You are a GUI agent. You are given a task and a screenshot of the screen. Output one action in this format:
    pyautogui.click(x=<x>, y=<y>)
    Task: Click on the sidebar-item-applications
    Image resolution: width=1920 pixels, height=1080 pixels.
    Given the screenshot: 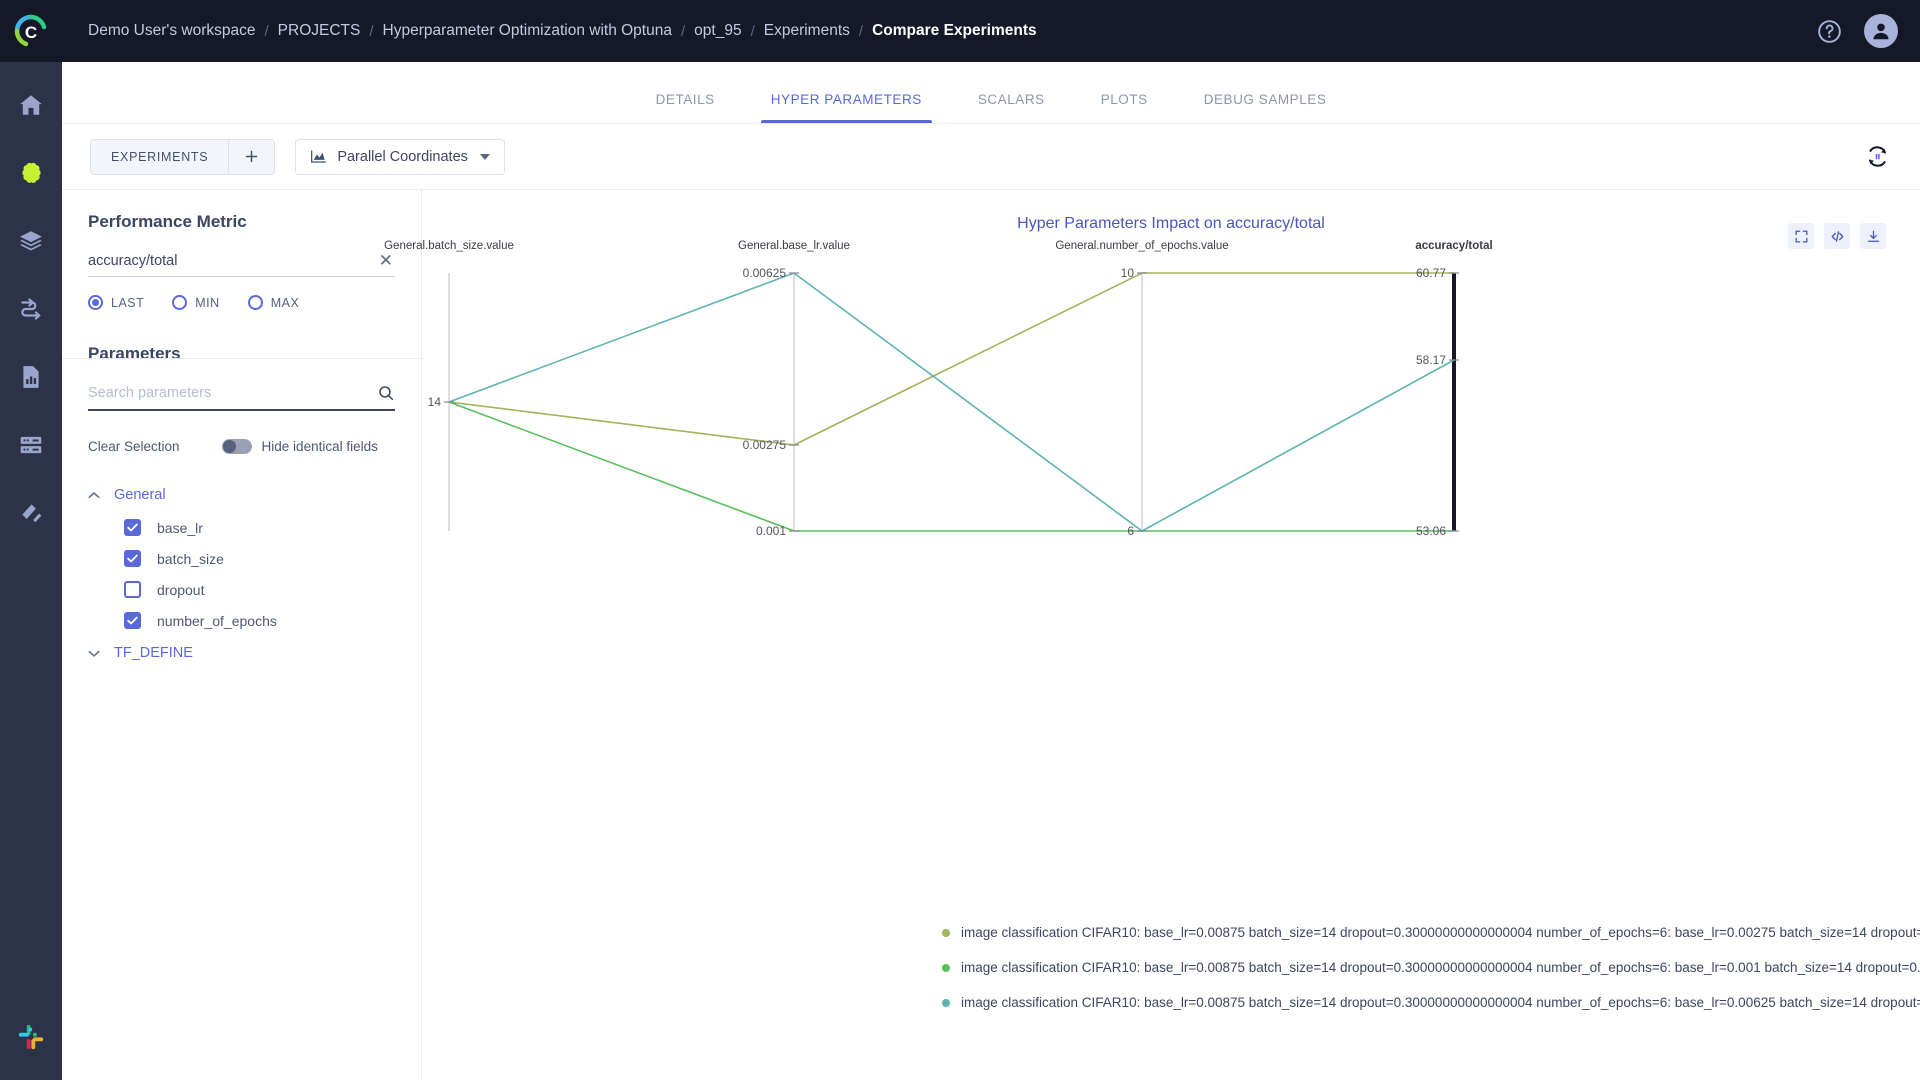 What is the action you would take?
    pyautogui.click(x=31, y=513)
    